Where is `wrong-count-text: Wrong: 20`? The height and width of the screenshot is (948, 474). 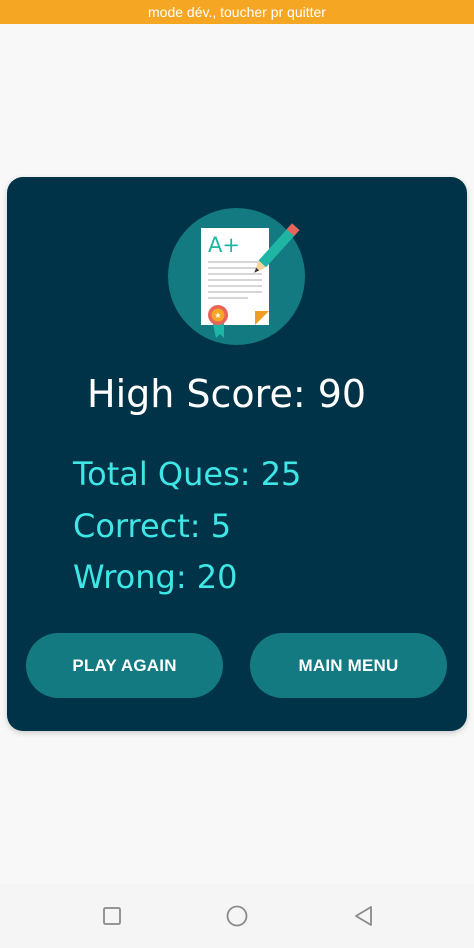
wrong-count-text: Wrong: 20 is located at coordinates (155, 577).